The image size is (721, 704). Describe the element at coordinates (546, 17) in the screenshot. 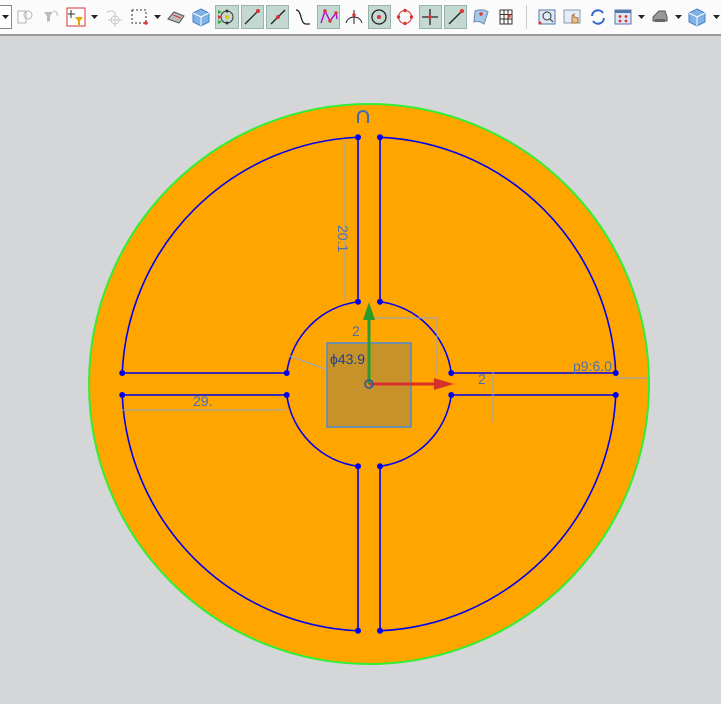

I see `fit-icon` at that location.